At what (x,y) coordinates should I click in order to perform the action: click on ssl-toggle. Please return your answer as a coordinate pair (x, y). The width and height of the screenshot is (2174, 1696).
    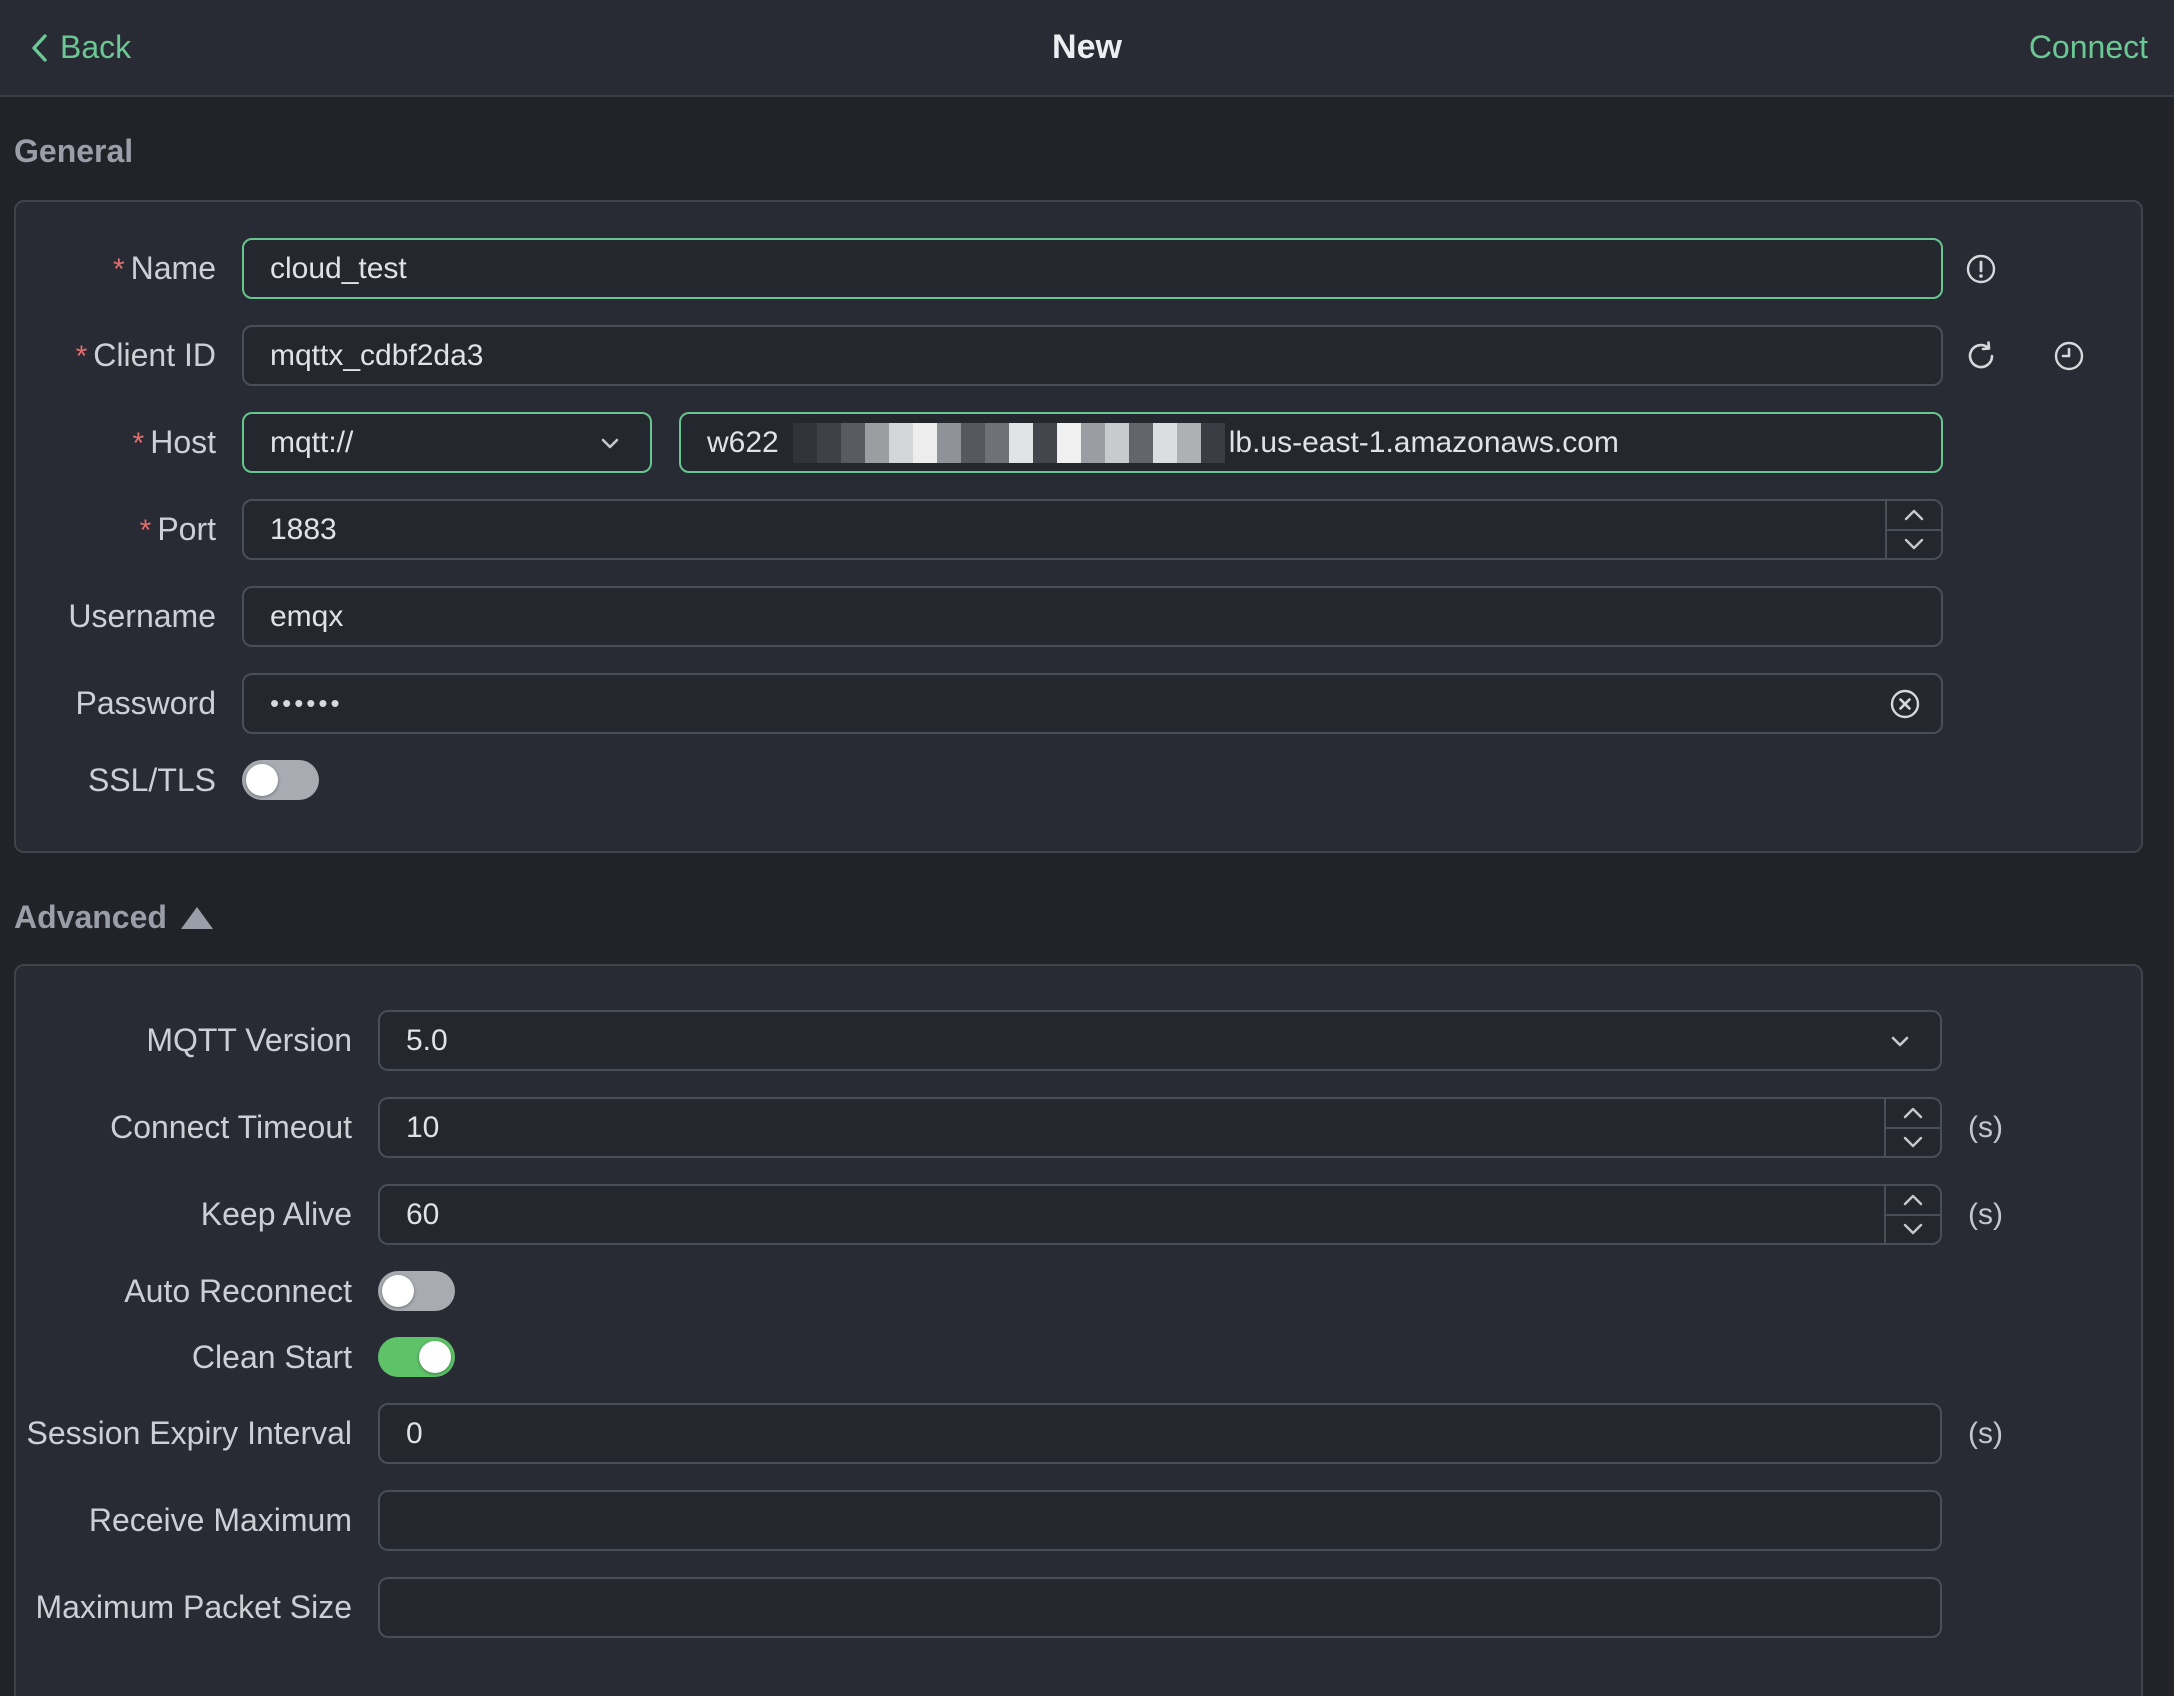
    Looking at the image, I should click on (280, 780).